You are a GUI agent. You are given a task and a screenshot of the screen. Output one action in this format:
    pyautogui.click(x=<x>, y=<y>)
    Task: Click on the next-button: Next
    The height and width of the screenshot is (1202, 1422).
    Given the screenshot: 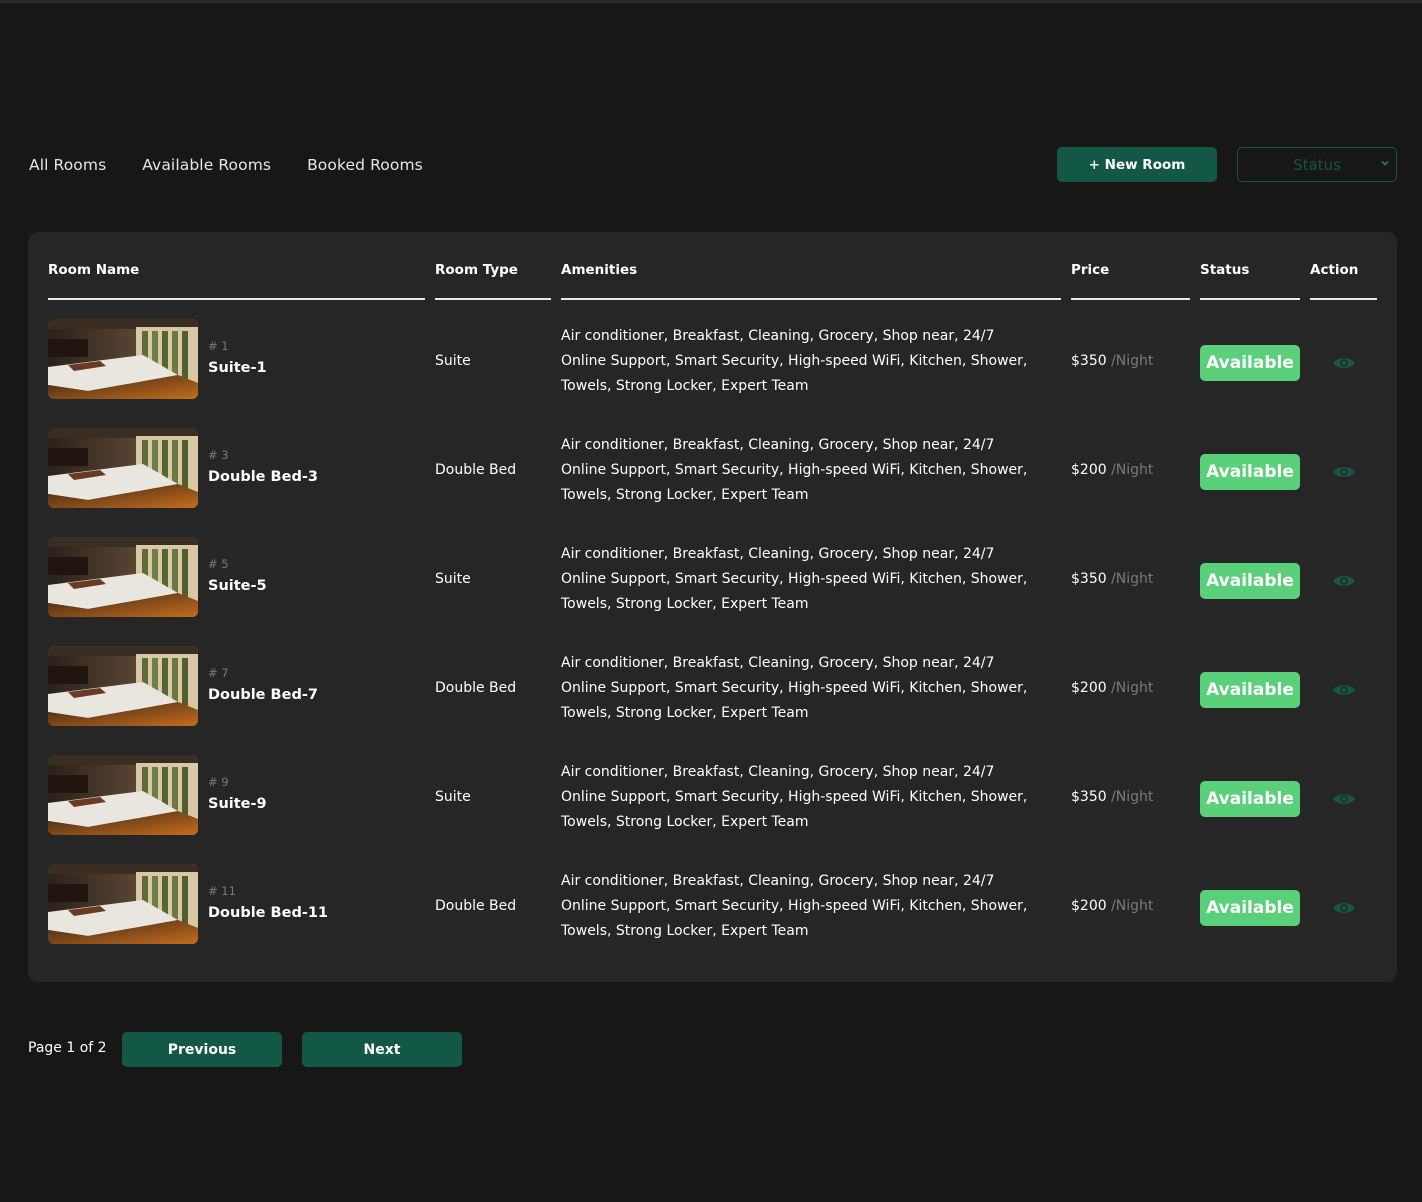 What is the action you would take?
    pyautogui.click(x=382, y=1049)
    